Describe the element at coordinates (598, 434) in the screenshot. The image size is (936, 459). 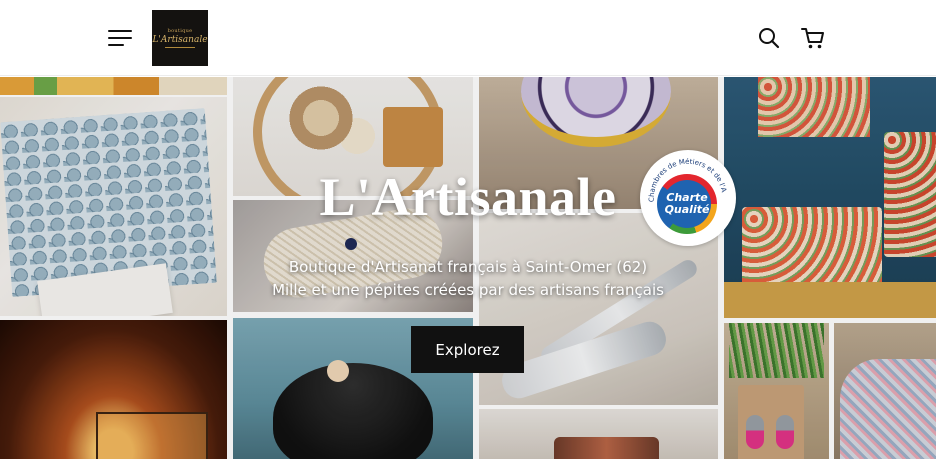
I see `mosaic-photo-leather-item` at that location.